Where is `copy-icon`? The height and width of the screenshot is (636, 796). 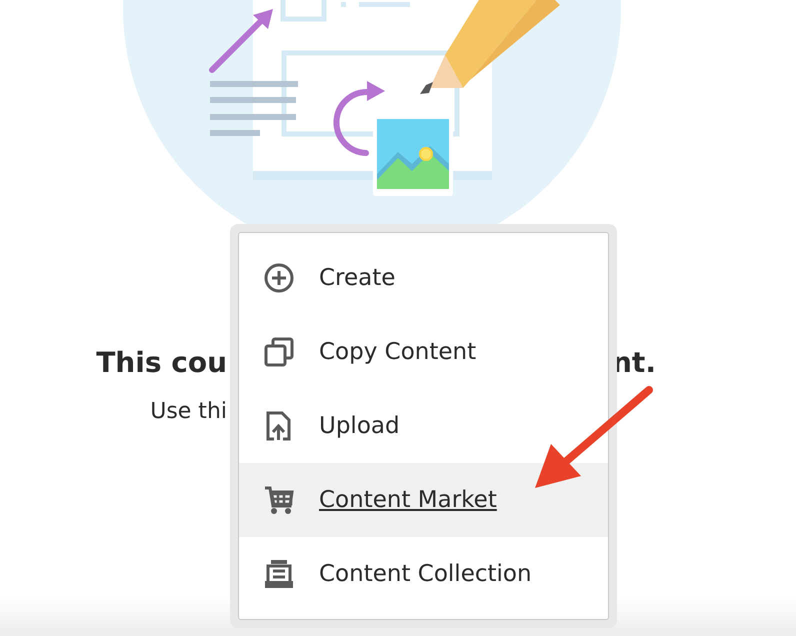 copy-icon is located at coordinates (279, 352).